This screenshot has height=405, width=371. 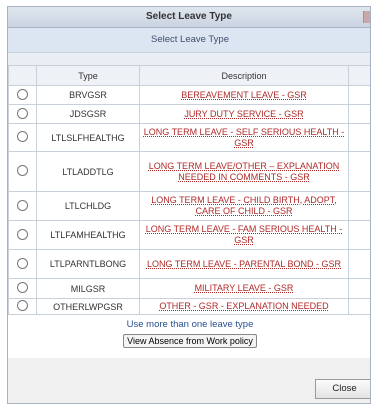 What do you see at coordinates (189, 324) in the screenshot?
I see `more-leave-types-link: Use more than one leave type` at bounding box center [189, 324].